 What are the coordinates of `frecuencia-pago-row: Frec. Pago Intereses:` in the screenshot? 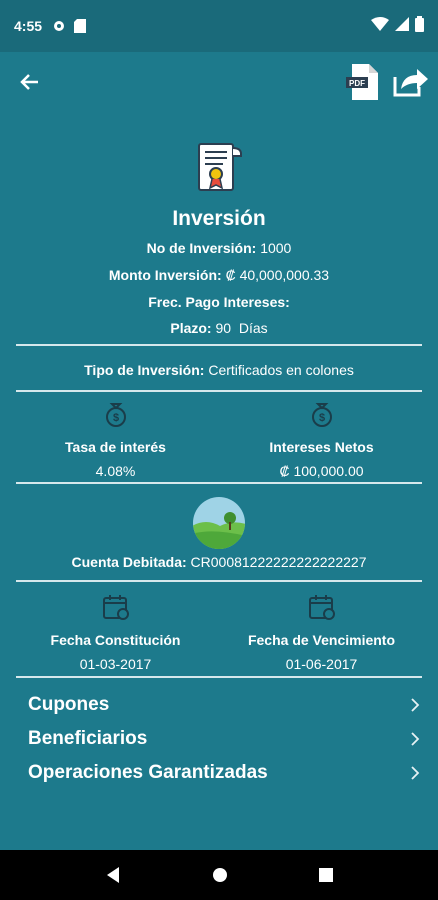 It's located at (219, 302).